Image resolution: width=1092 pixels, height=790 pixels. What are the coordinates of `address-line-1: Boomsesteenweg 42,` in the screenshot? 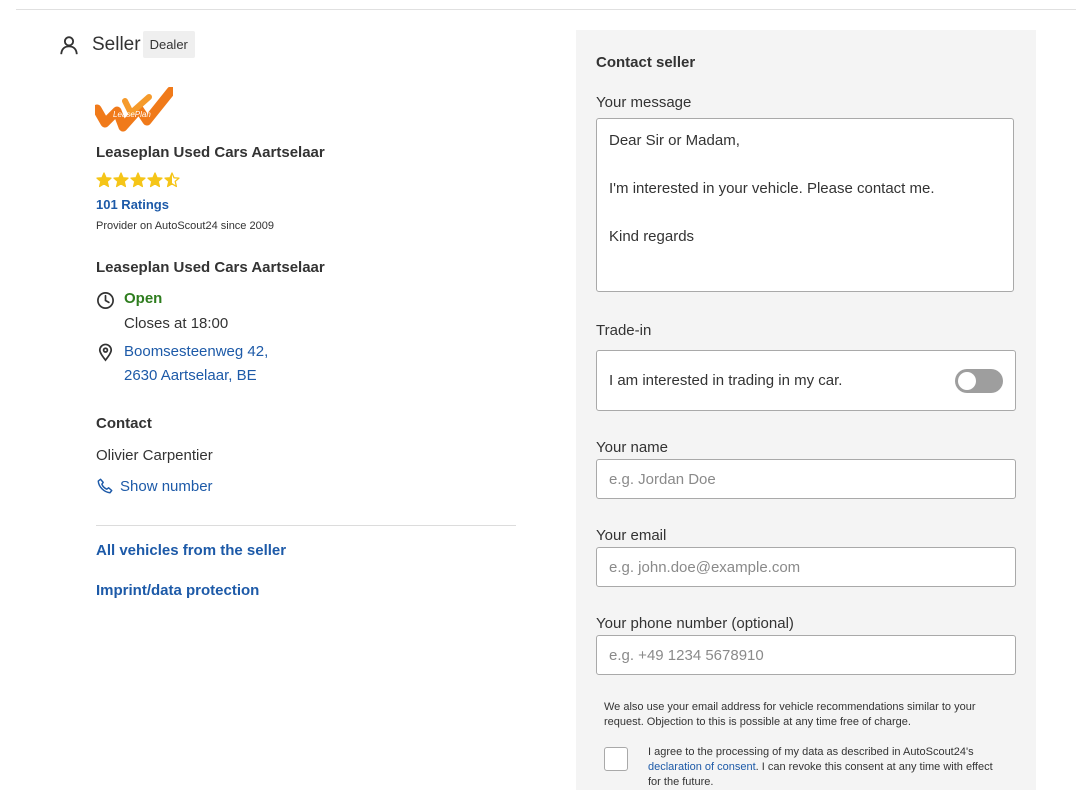 It's located at (196, 352).